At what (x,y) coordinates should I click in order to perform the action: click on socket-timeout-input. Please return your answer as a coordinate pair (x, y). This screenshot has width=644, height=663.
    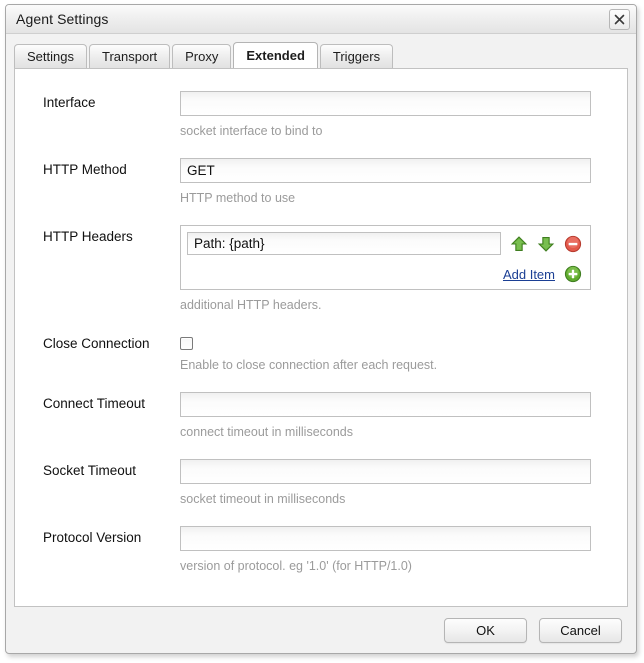
    Looking at the image, I should click on (385, 471).